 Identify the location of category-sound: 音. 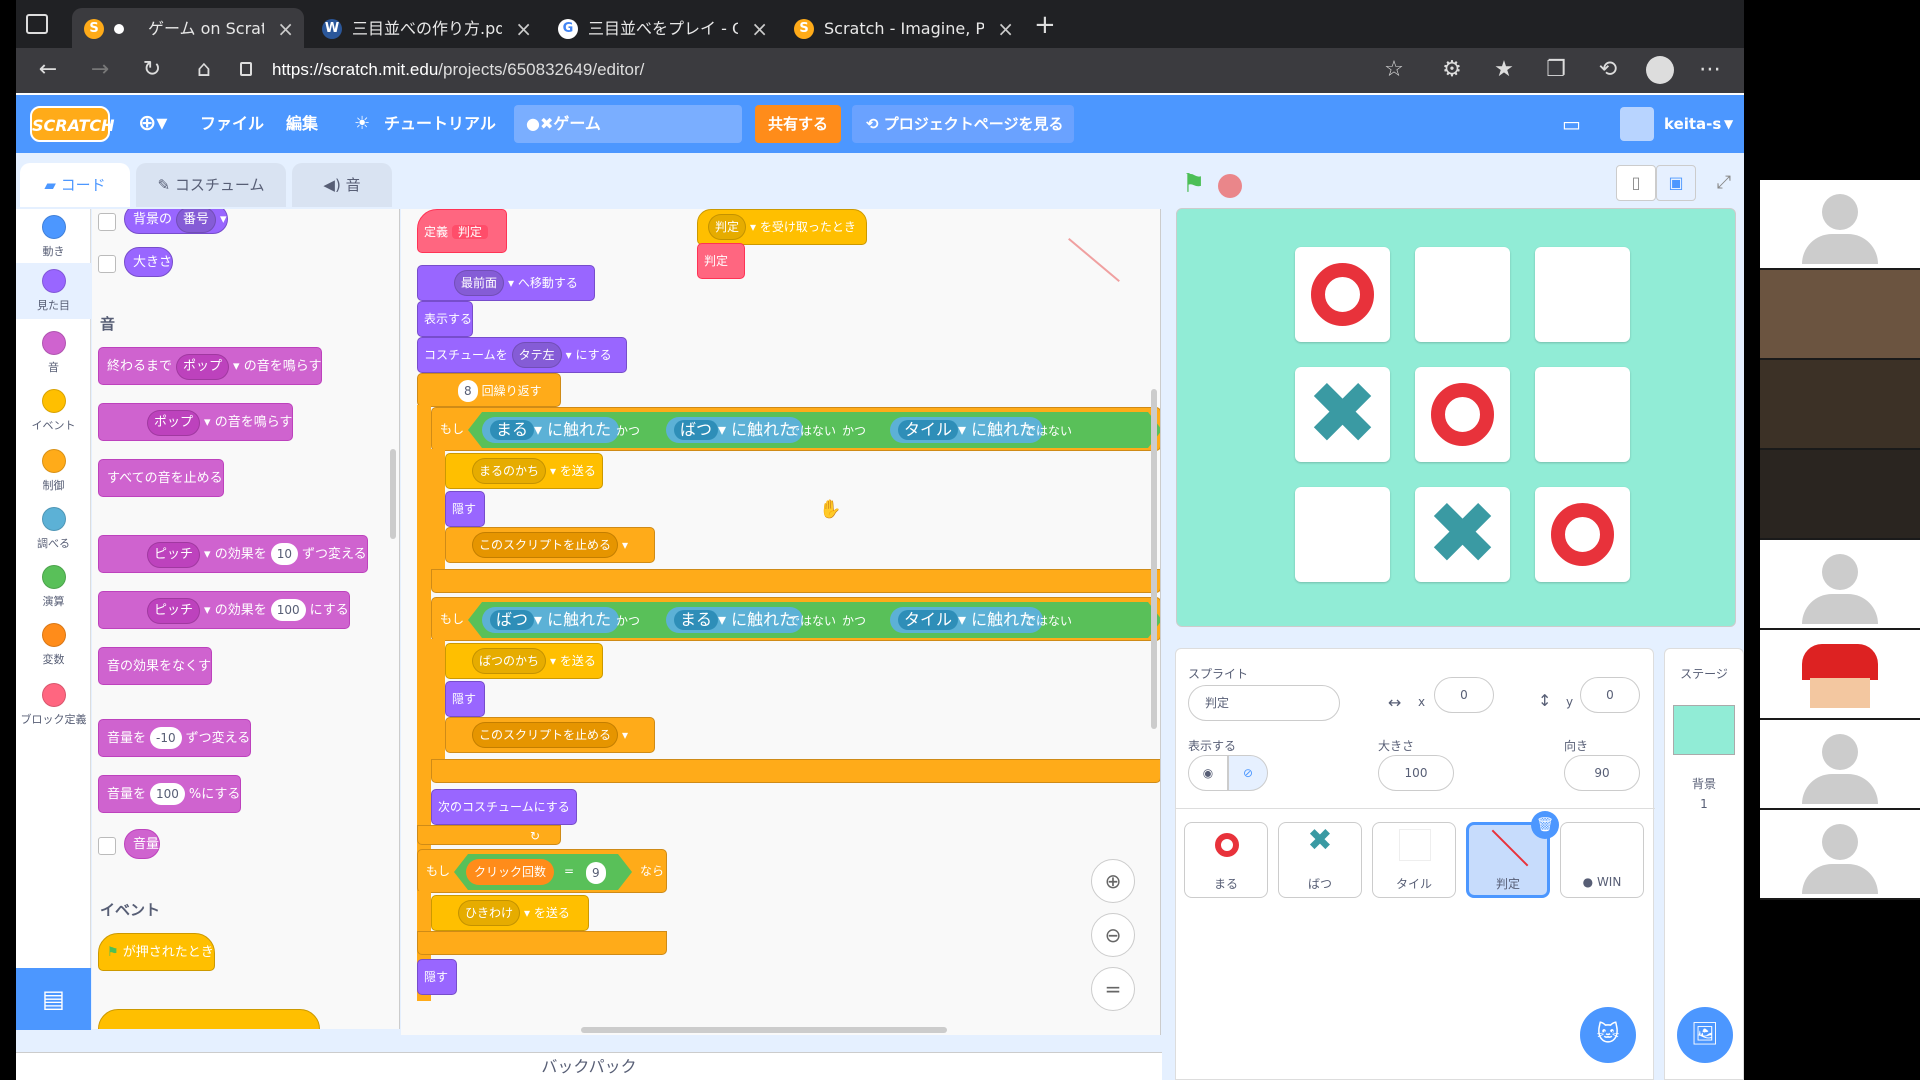
(53, 353).